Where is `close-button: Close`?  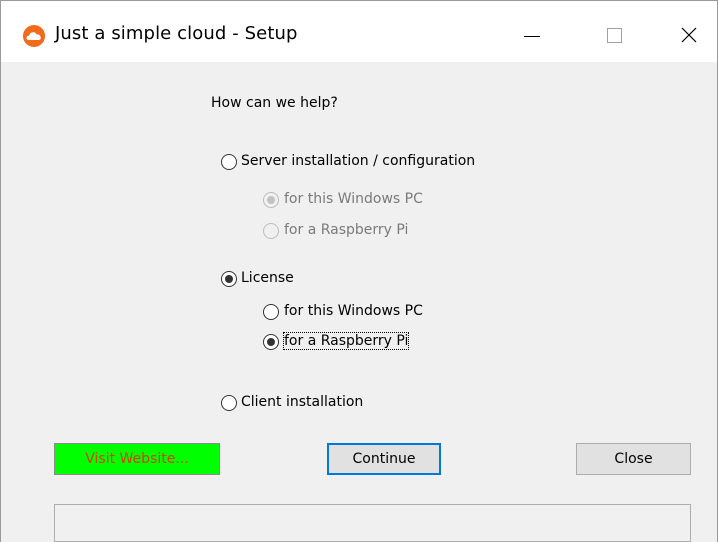 close-button: Close is located at coordinates (633, 459).